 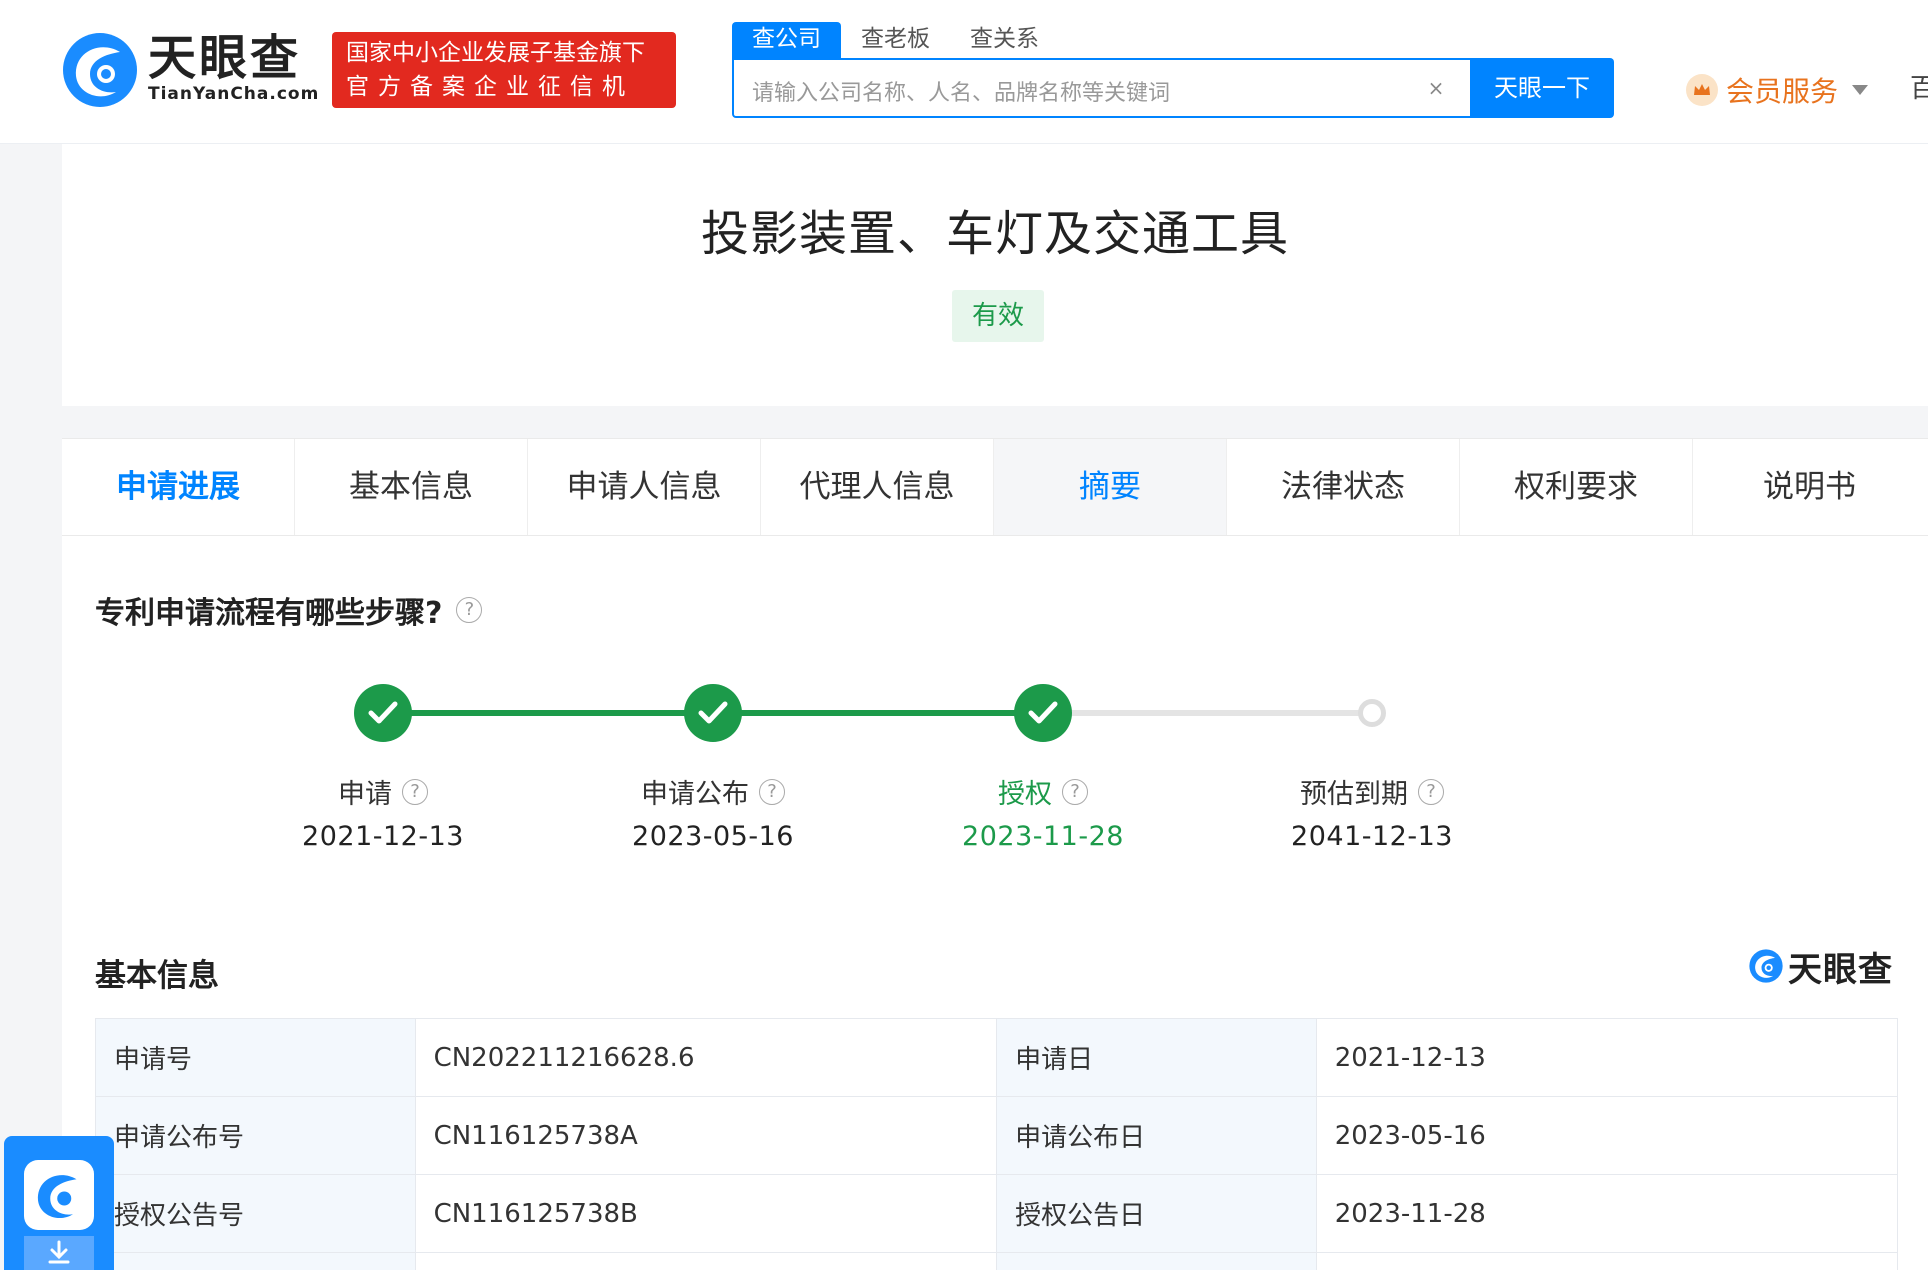 I want to click on badge-line-2: 官方备案企业征信机构, so click(x=490, y=104).